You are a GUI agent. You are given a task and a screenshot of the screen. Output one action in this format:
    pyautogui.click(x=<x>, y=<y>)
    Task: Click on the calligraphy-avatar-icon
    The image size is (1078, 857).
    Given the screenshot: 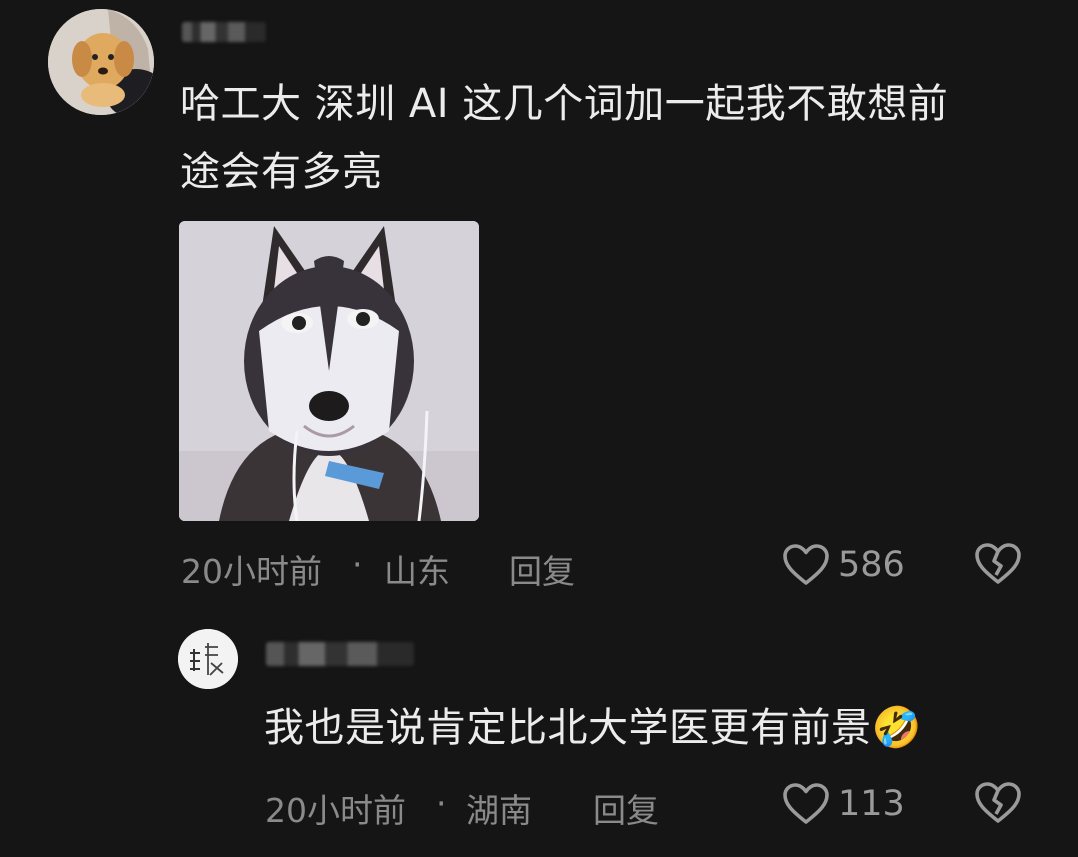 What is the action you would take?
    pyautogui.click(x=208, y=659)
    